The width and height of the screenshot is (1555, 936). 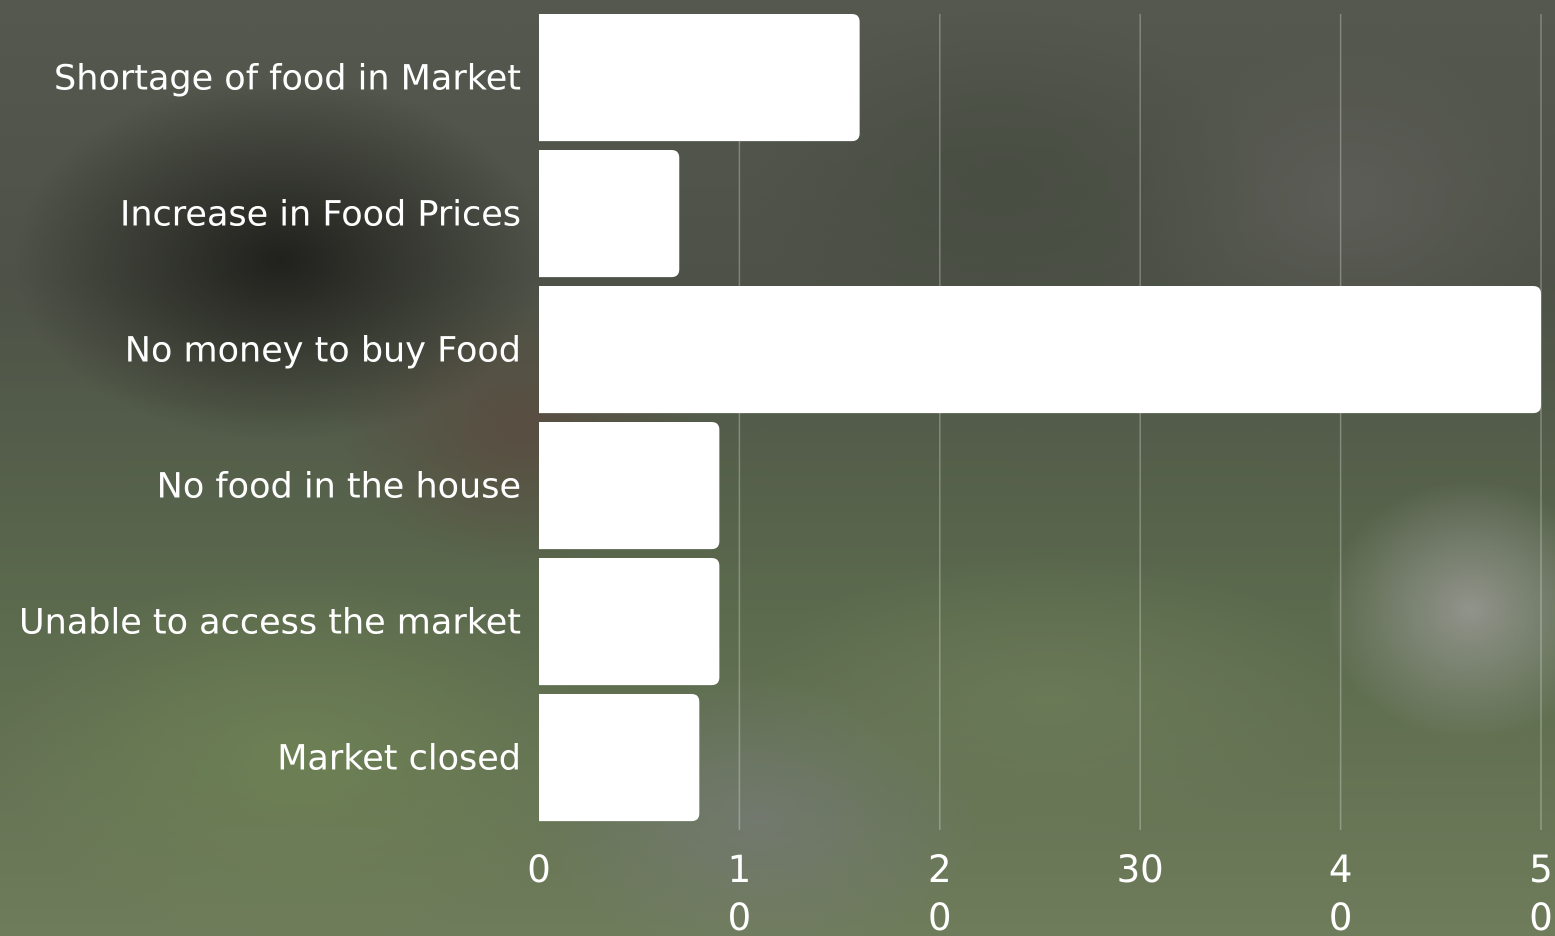 What do you see at coordinates (1341, 869) in the screenshot?
I see `x-tick-label: 4` at bounding box center [1341, 869].